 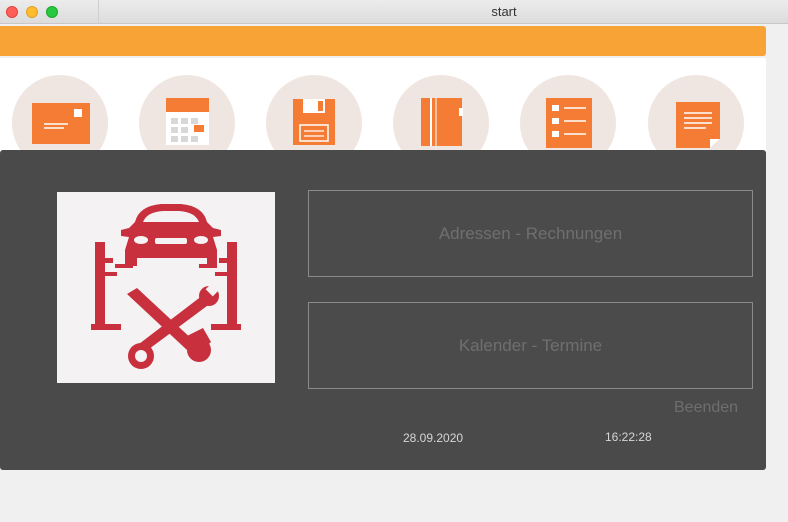 I want to click on current-date: 28.09.2020, so click(x=433, y=438).